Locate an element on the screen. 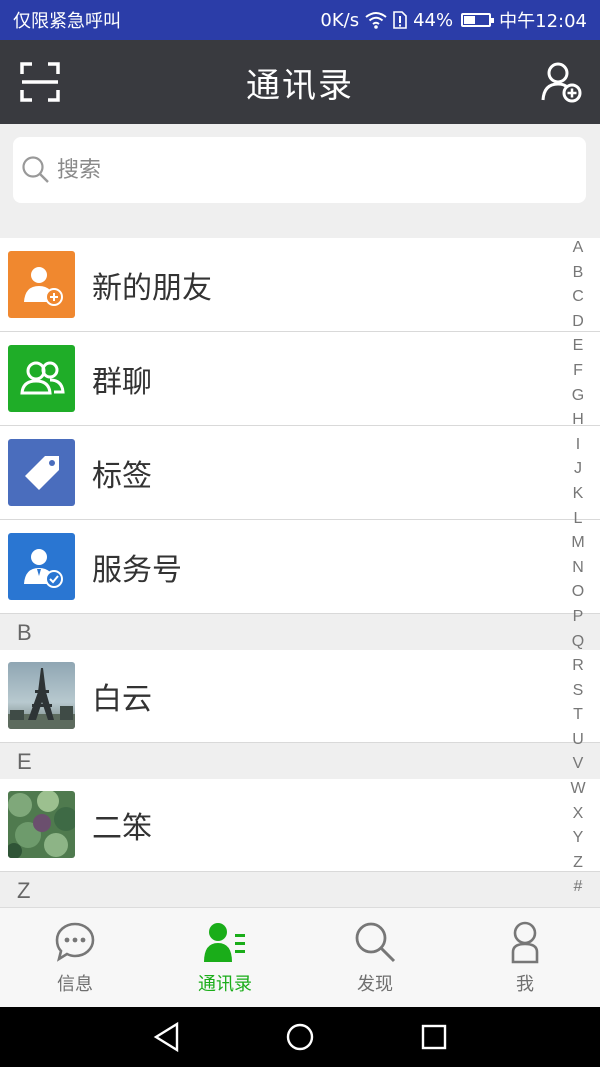 Image resolution: width=600 pixels, height=1067 pixels. tag-icon is located at coordinates (41, 472).